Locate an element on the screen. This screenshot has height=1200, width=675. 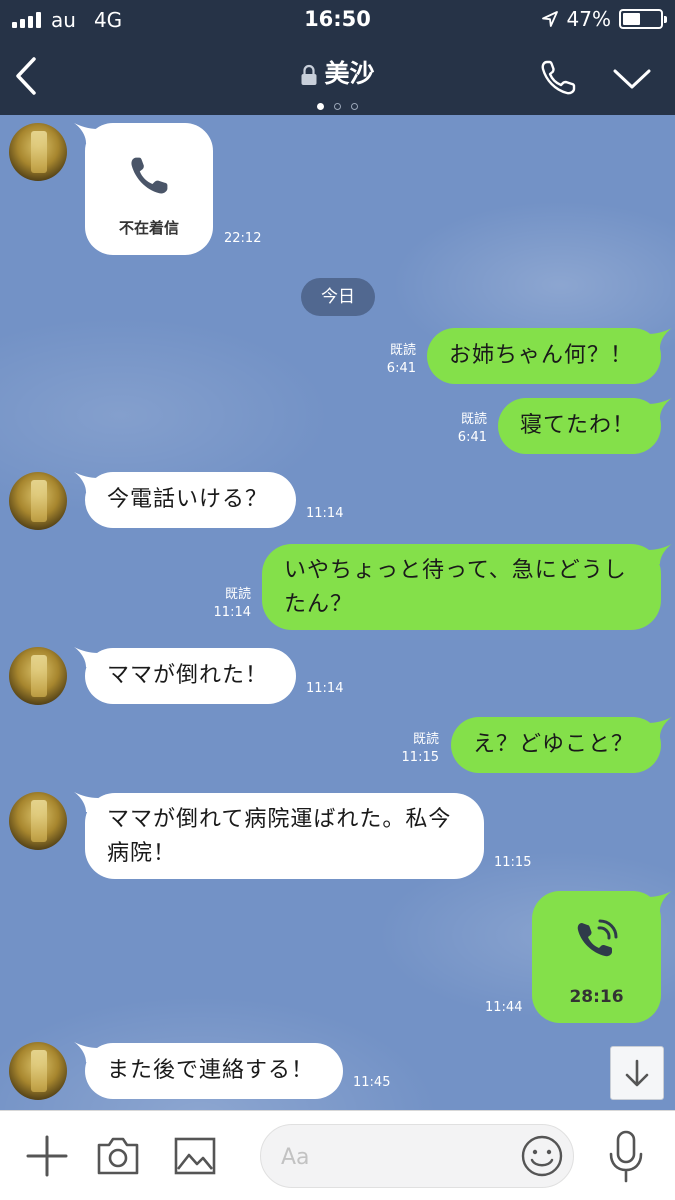
message-bubble-out: お姉ちゃん何？！ is located at coordinates (544, 356).